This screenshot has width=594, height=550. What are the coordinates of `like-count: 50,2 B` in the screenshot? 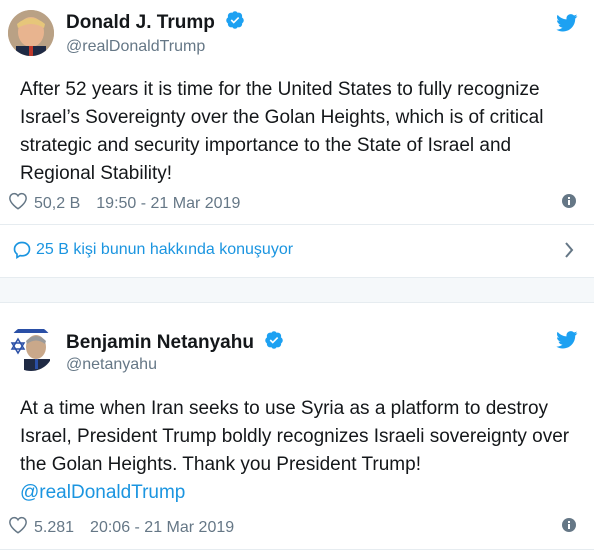 It's located at (57, 204).